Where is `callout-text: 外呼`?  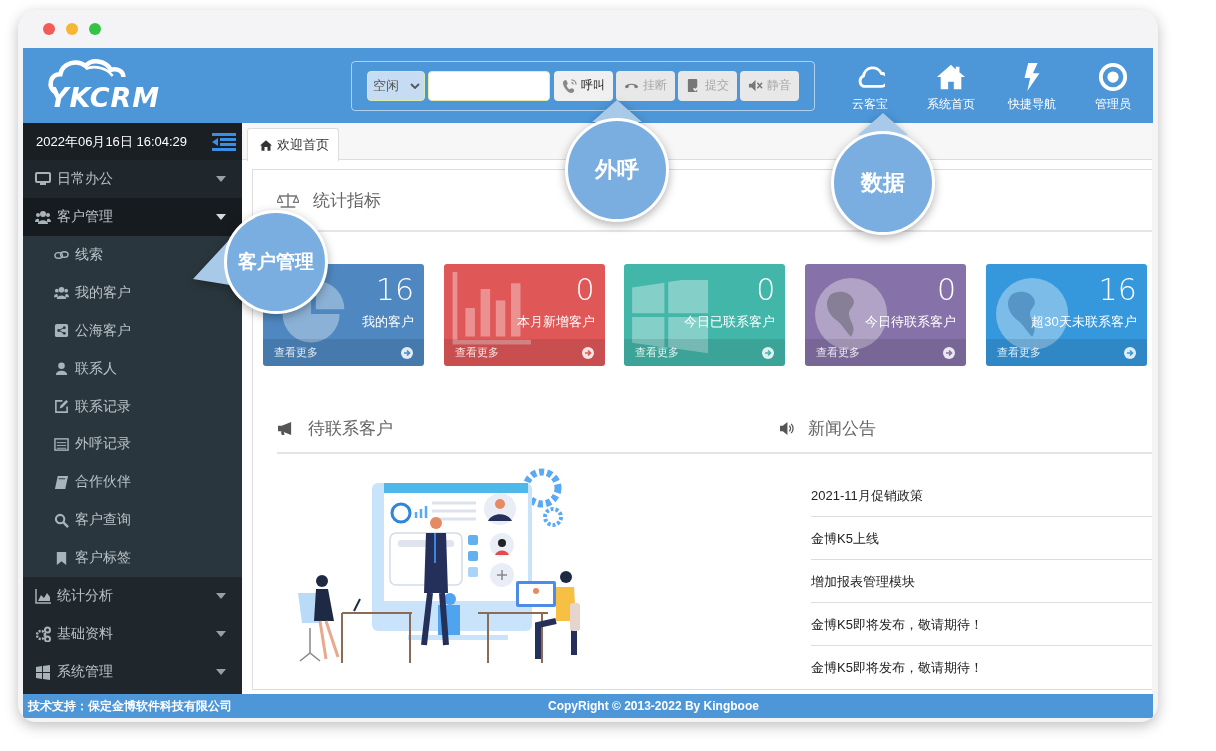 callout-text: 外呼 is located at coordinates (617, 170).